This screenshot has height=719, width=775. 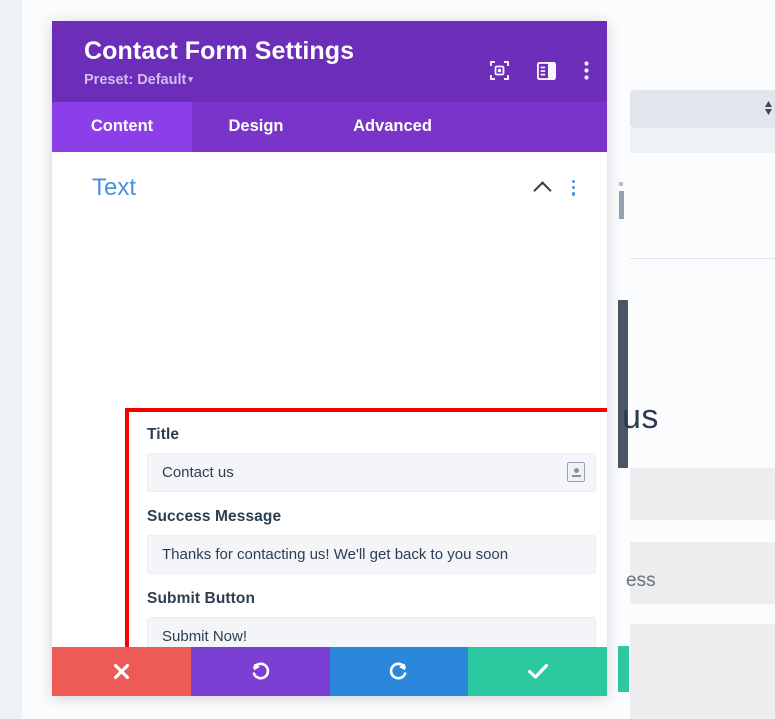 I want to click on modal-header-actions, so click(x=539, y=73).